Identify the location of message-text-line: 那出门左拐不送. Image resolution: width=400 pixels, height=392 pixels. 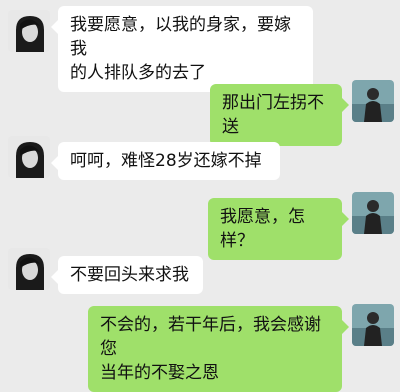
(273, 115).